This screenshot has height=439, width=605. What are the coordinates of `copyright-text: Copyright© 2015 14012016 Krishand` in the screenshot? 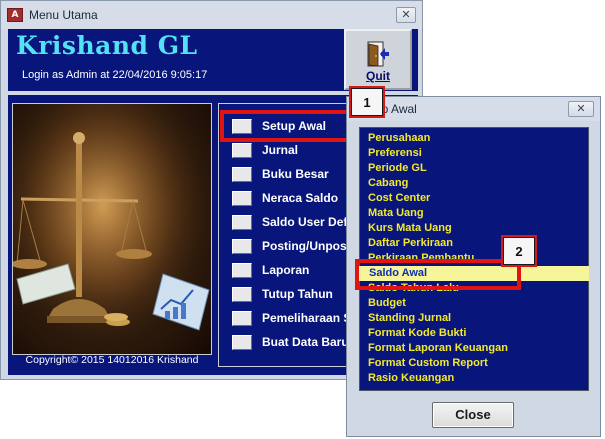 It's located at (112, 360).